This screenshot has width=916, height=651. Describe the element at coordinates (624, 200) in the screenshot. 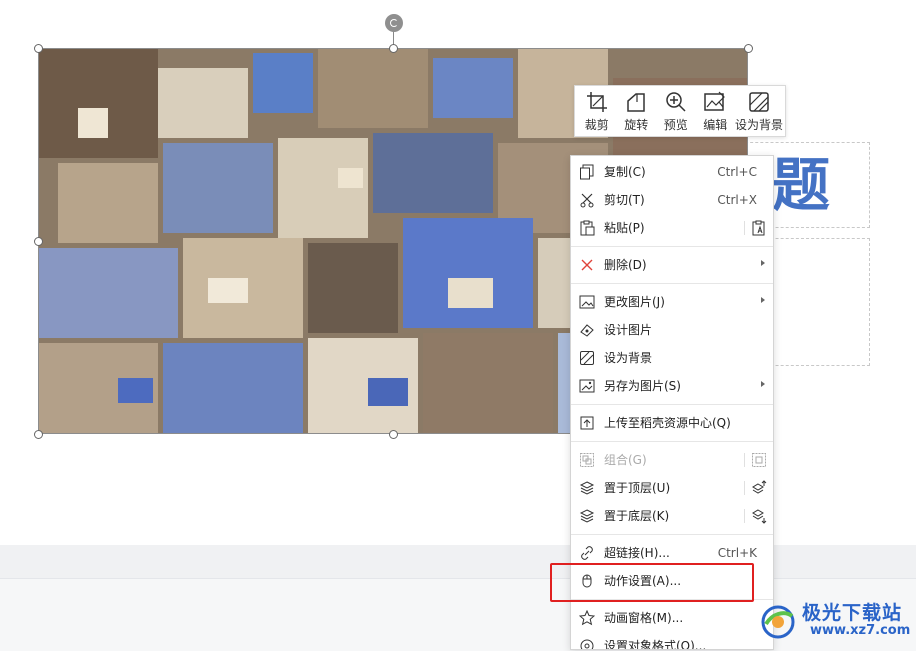

I see `menu-cut-label: 剪切(T)` at that location.